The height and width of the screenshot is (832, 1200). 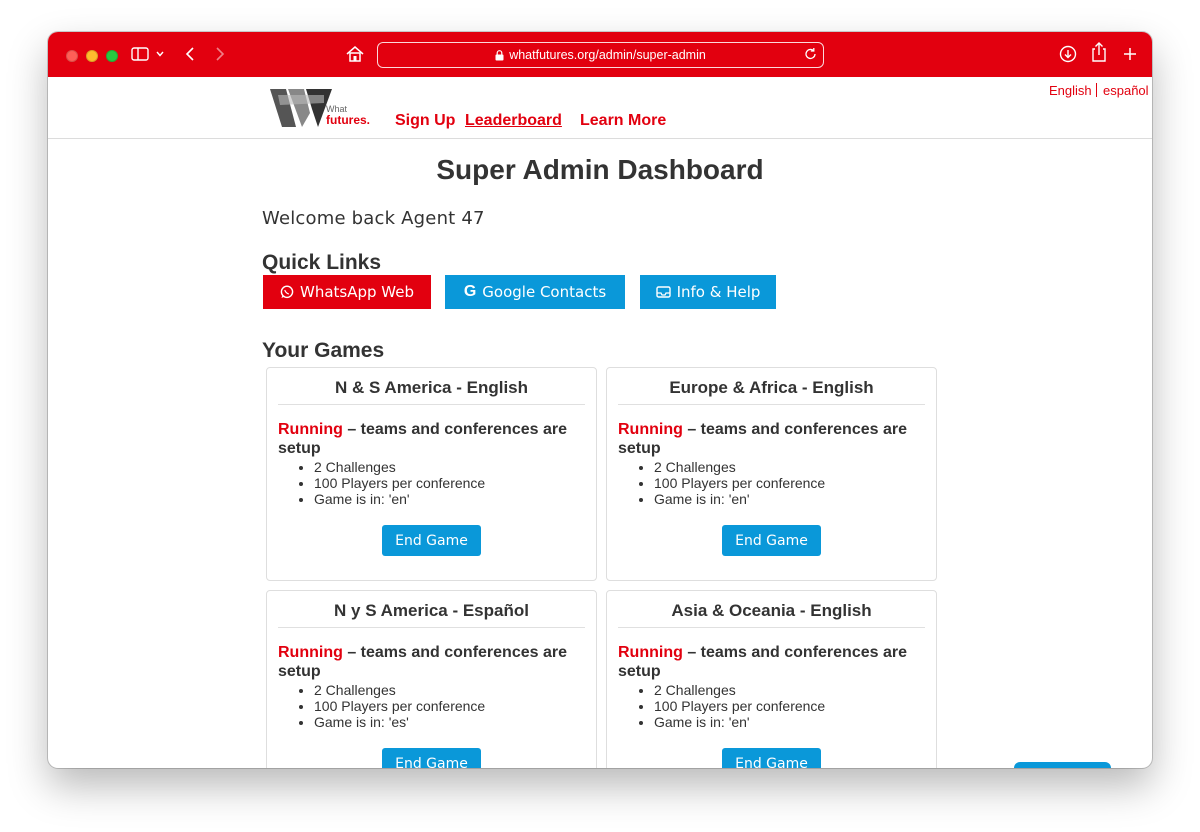 I want to click on whatsapp-web-label: WhatsApp Web, so click(x=356, y=292).